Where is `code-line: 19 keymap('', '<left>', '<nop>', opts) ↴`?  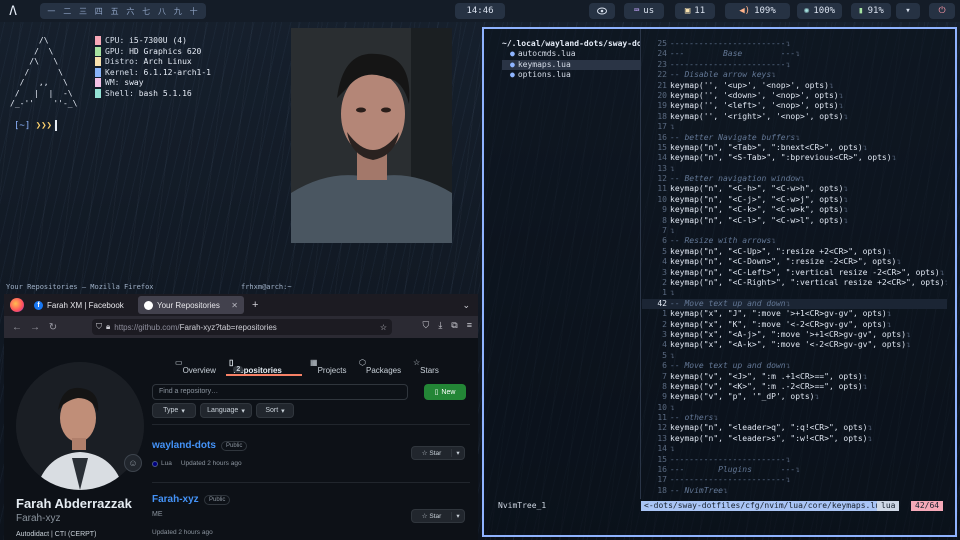
code-line: 19 keymap('', '<left>', '<nop>', opts) ↴ is located at coordinates (794, 106).